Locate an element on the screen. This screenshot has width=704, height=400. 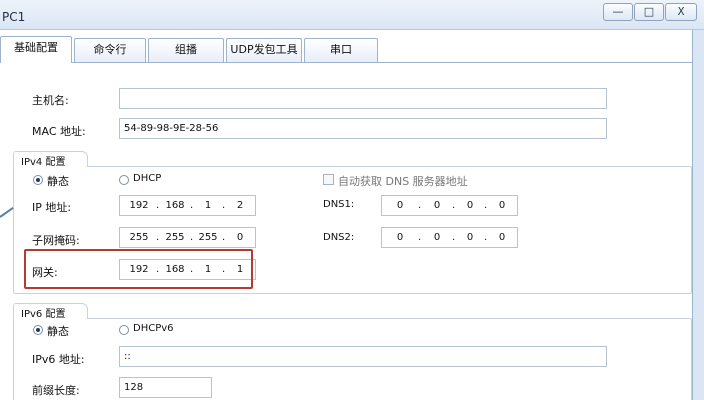
ipv6-group-title: IPv6 配置 is located at coordinates (43, 312).